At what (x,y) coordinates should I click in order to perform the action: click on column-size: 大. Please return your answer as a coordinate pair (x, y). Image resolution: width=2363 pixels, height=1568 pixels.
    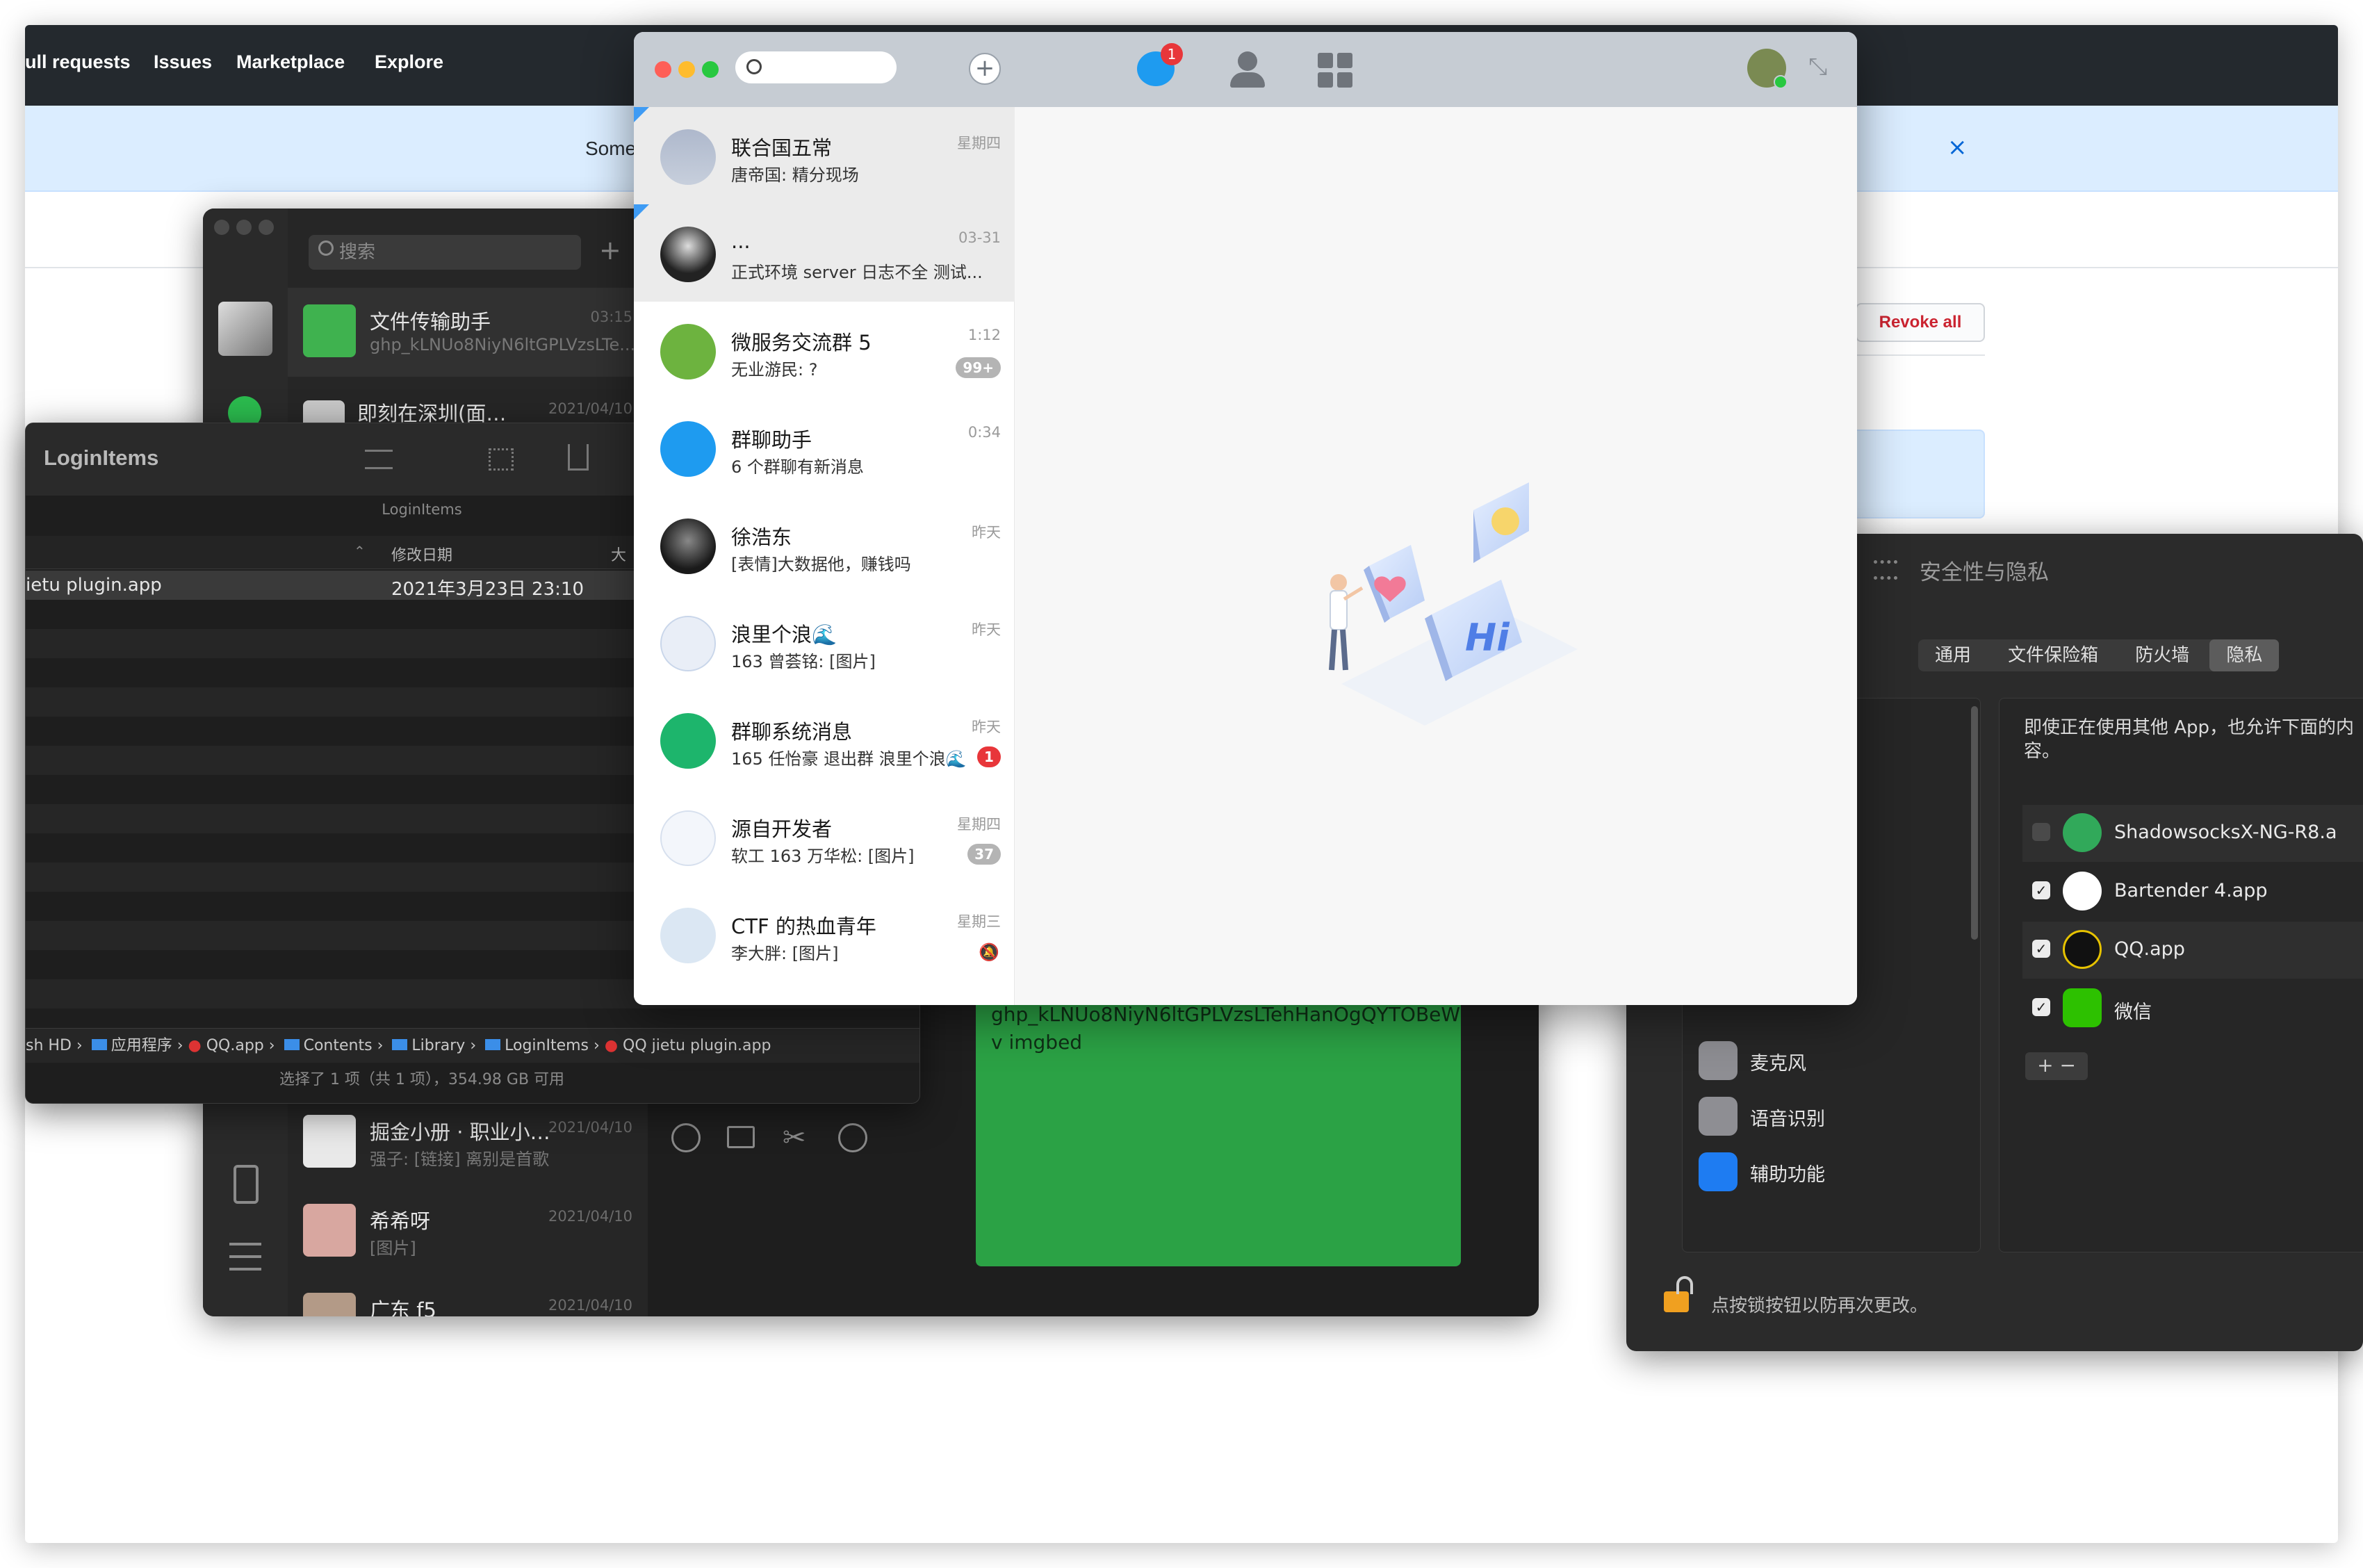
    Looking at the image, I should click on (618, 554).